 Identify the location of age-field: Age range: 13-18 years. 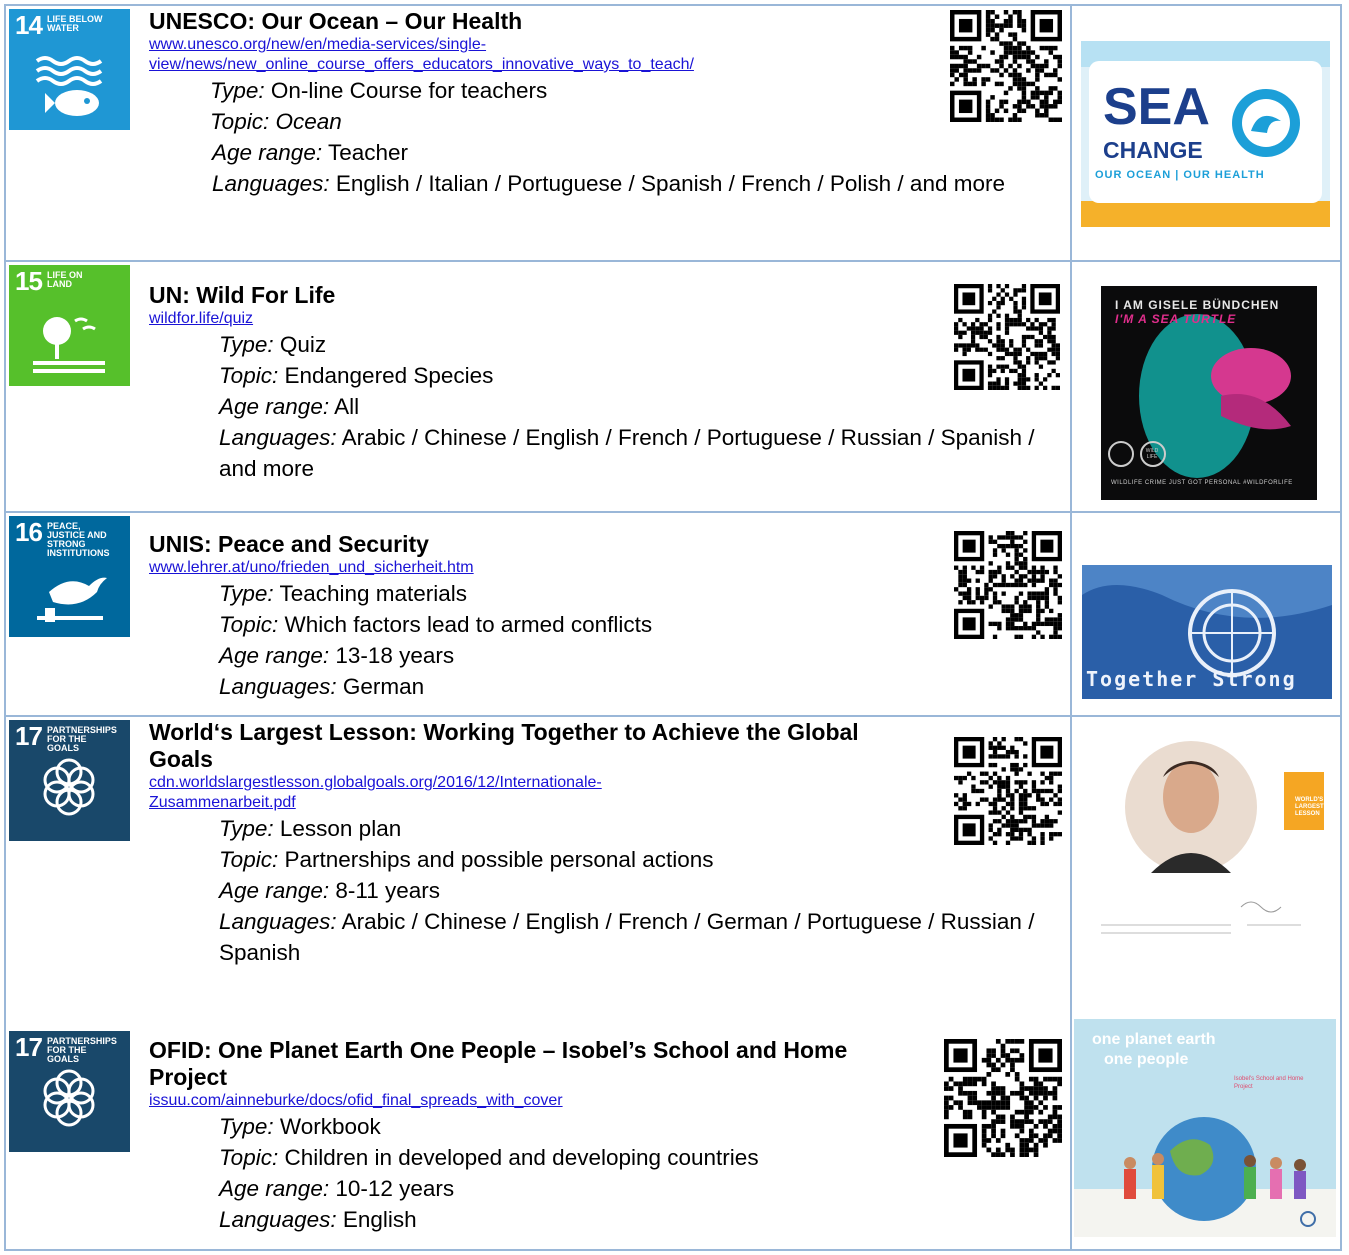
(337, 655).